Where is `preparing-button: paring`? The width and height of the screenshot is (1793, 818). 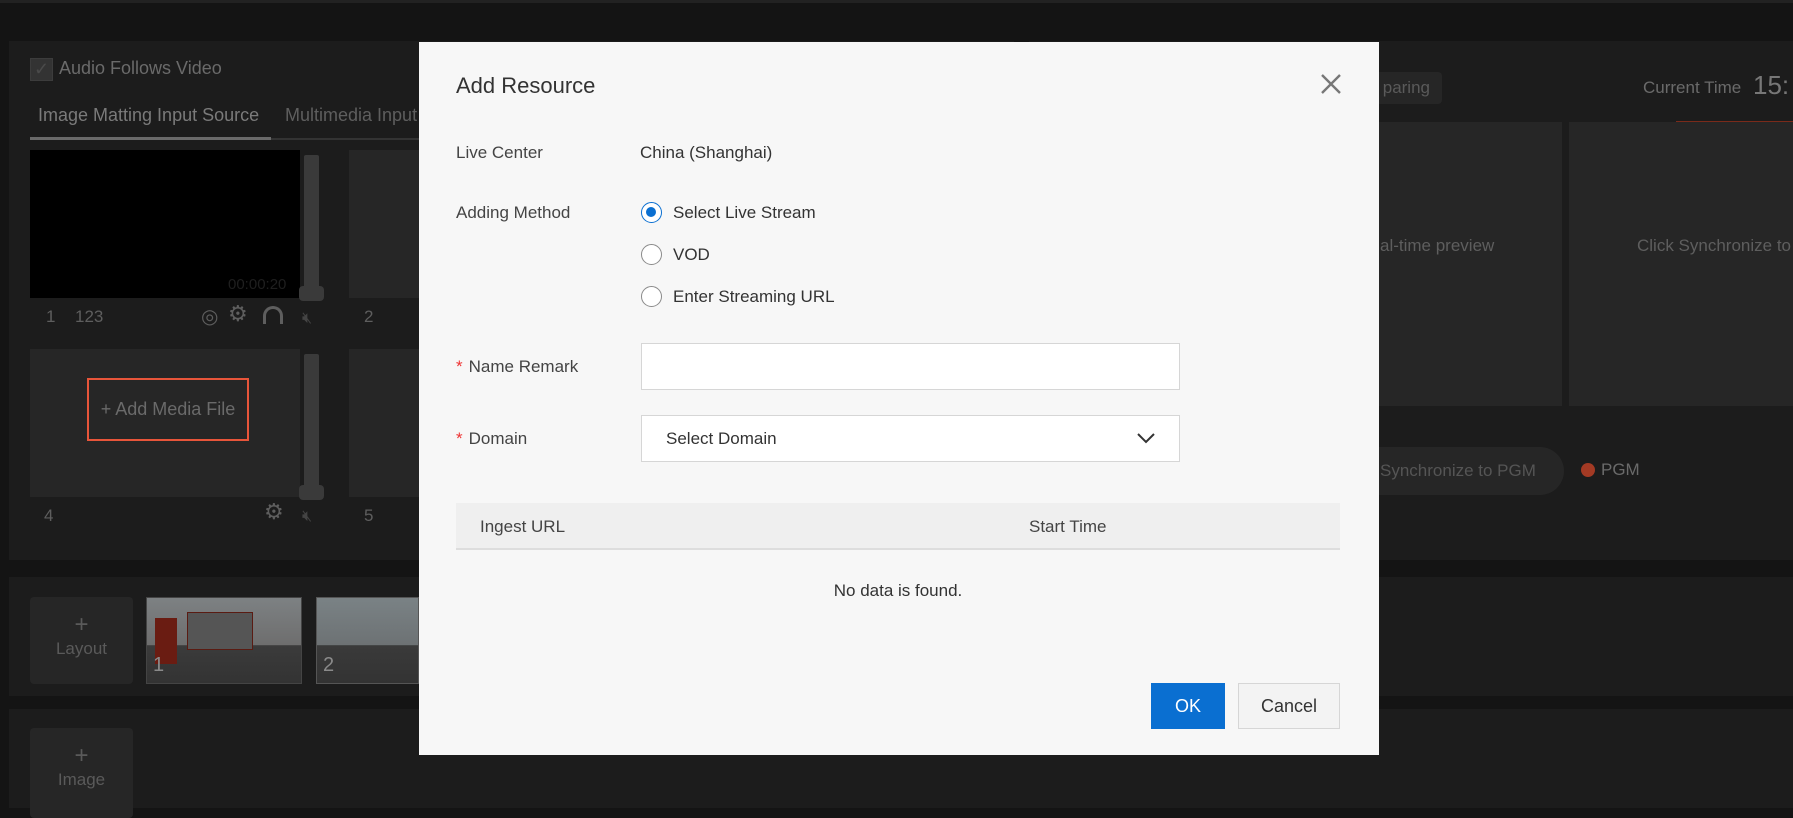
preparing-button: paring is located at coordinates (1406, 88).